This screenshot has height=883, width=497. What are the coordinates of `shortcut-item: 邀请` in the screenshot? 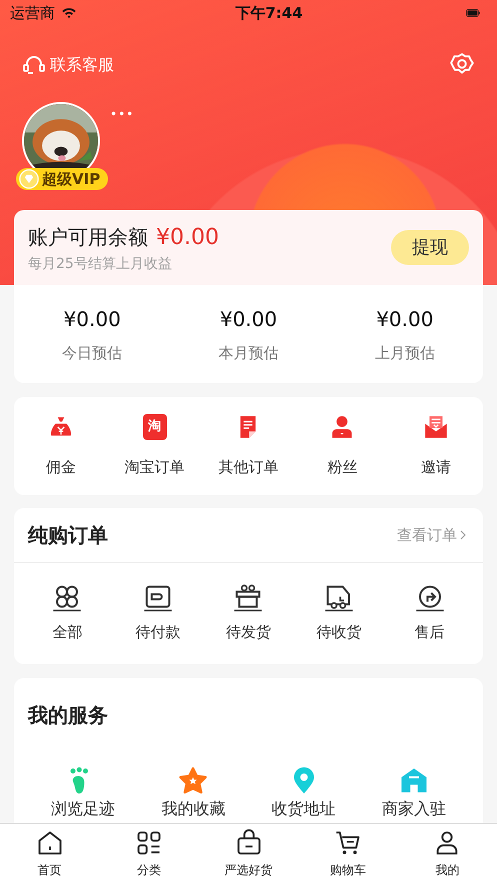 It's located at (436, 446).